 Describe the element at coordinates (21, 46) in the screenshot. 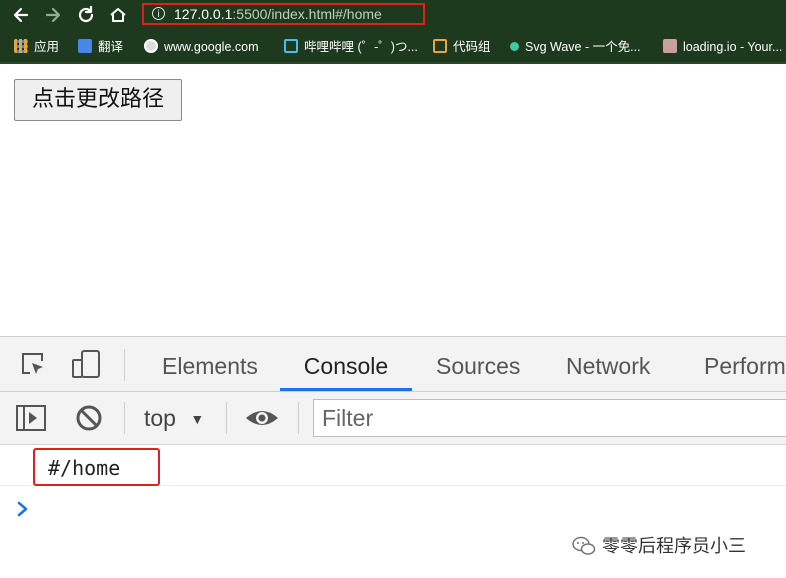

I see `apps-grid-icon` at that location.